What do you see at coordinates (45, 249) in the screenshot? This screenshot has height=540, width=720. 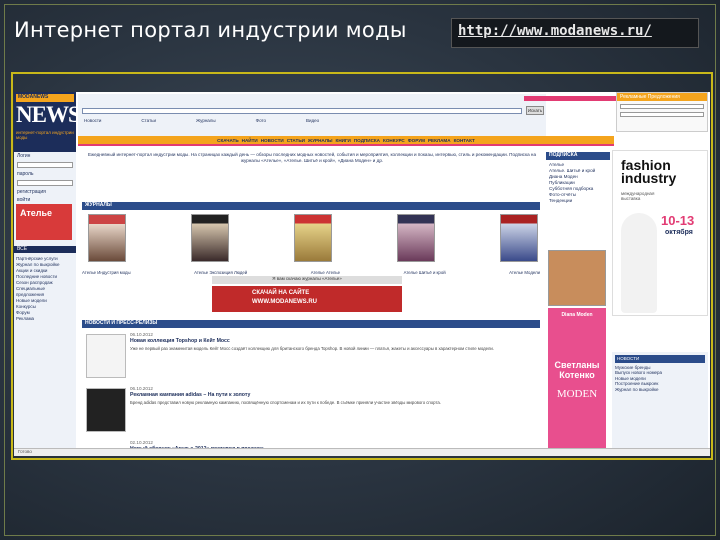 I see `left-section-head: ВСЕ` at bounding box center [45, 249].